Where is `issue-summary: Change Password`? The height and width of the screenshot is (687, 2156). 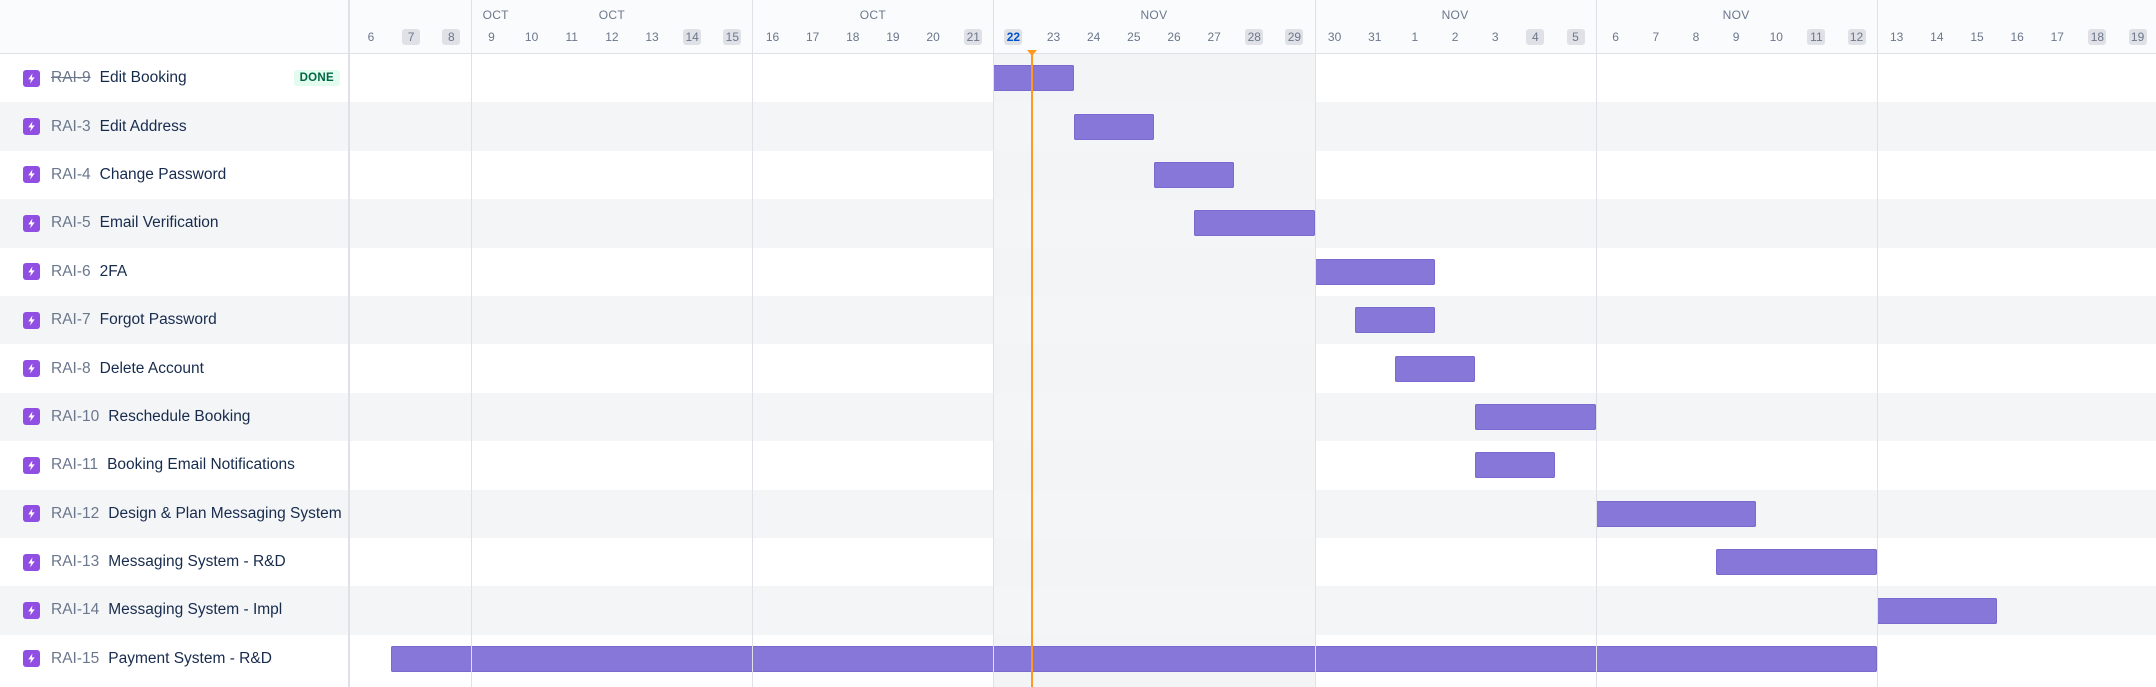 issue-summary: Change Password is located at coordinates (163, 175).